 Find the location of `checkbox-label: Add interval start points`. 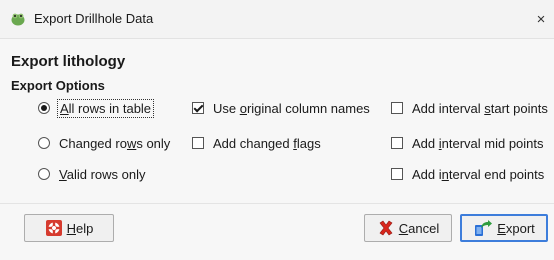

checkbox-label: Add interval start points is located at coordinates (480, 108).